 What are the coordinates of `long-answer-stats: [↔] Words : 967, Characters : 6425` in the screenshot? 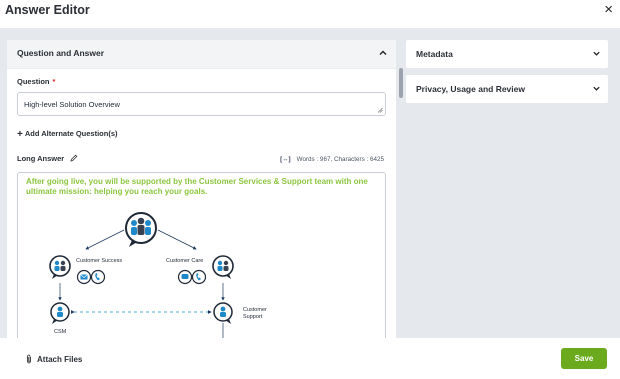 It's located at (332, 159).